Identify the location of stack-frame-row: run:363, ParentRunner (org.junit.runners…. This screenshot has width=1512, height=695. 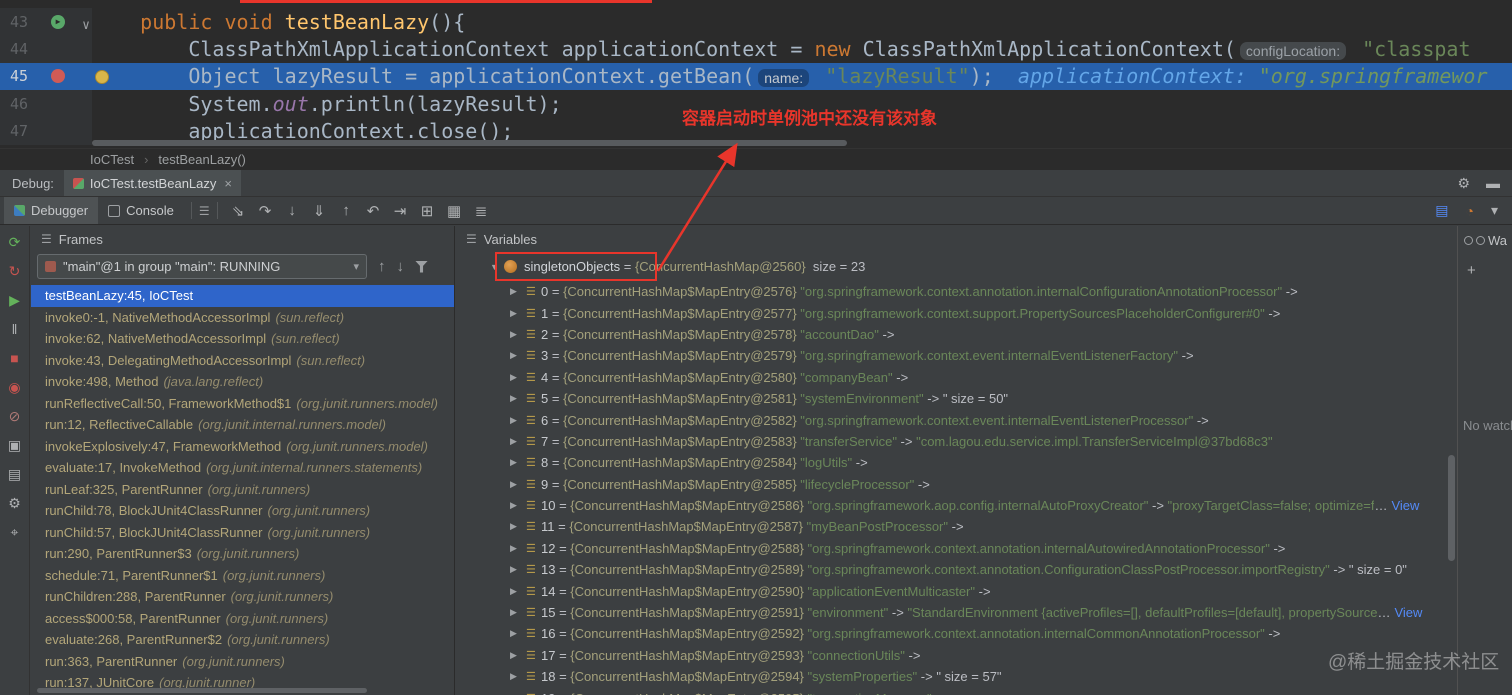
(242, 662).